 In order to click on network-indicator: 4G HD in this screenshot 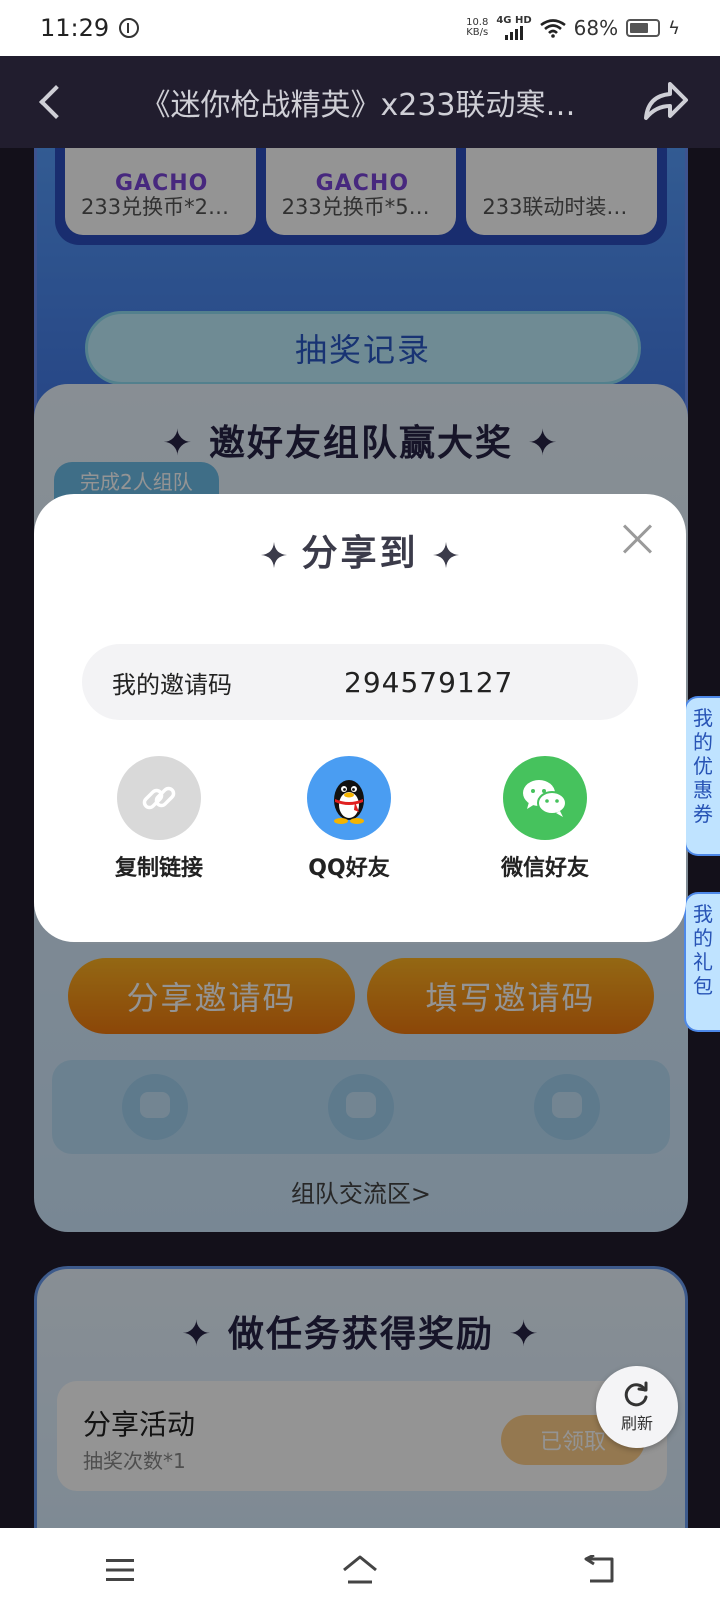, I will do `click(514, 27)`.